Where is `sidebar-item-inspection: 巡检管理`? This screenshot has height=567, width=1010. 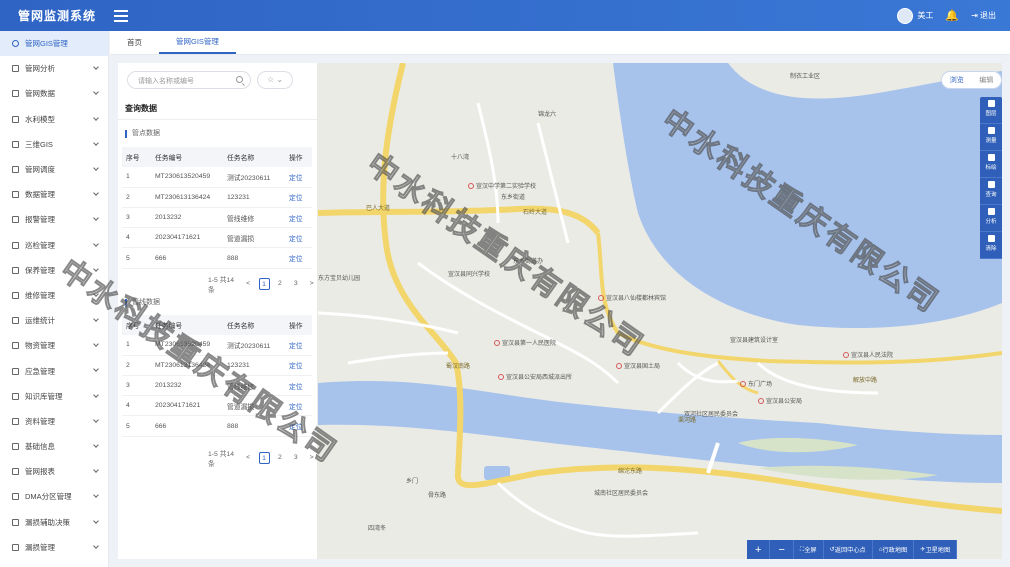
sidebar-item-inspection: 巡检管理 is located at coordinates (54, 245).